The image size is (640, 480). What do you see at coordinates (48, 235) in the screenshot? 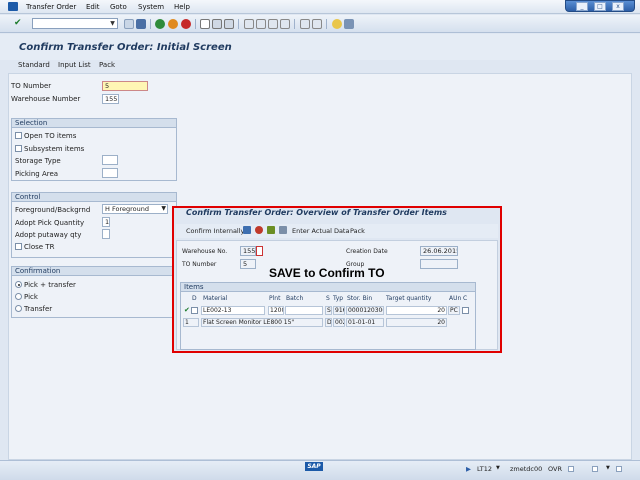
I see `adopt-putaway-qty-label: Adopt putaway qty` at bounding box center [48, 235].